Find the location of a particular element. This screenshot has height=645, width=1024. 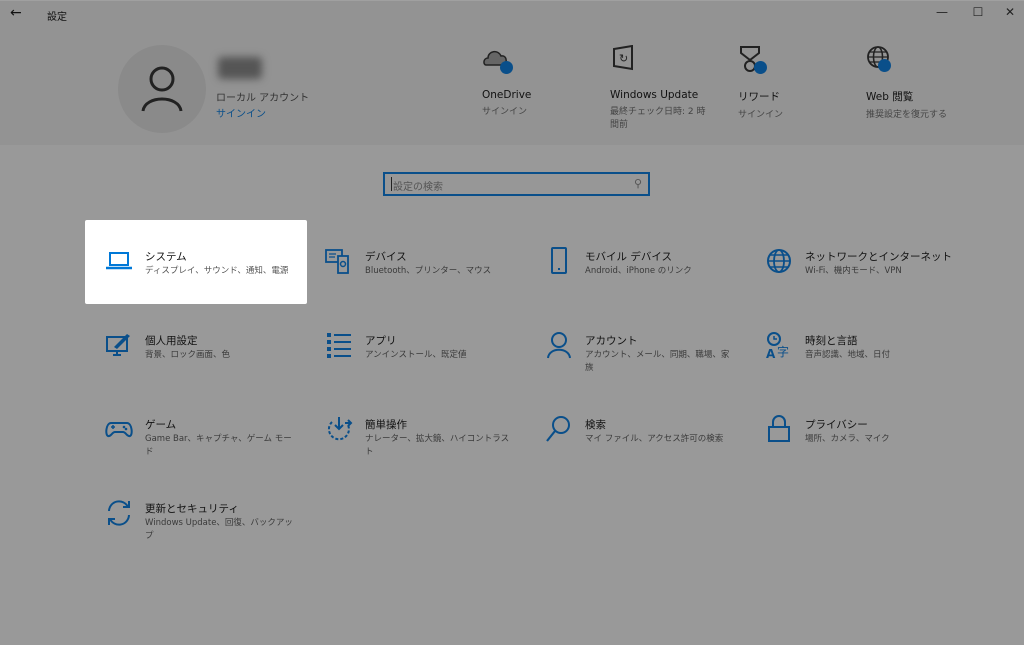

tile-apps-list: アプリ アンインストール、既定値 is located at coordinates (416, 346).